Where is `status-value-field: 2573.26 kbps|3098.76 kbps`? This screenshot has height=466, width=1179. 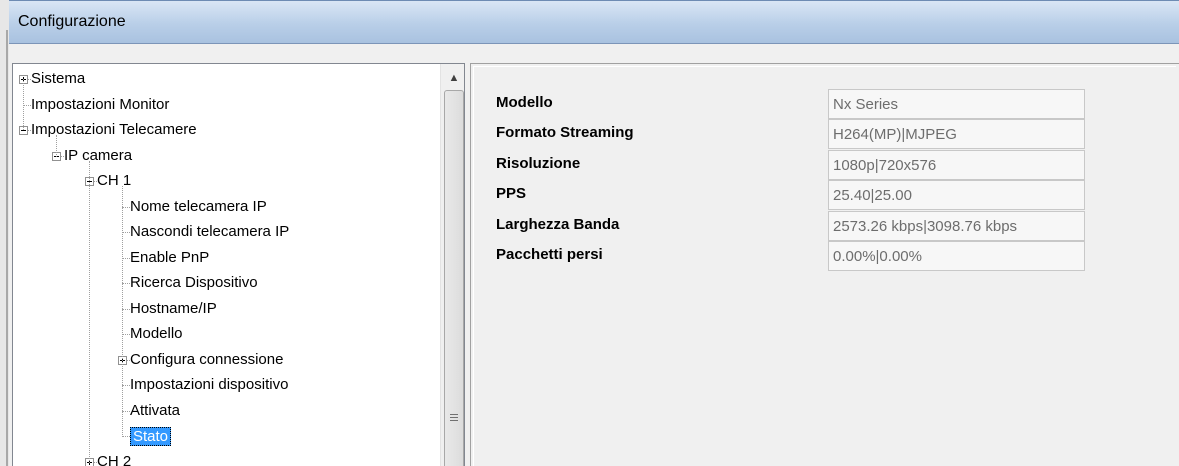
status-value-field: 2573.26 kbps|3098.76 kbps is located at coordinates (956, 225).